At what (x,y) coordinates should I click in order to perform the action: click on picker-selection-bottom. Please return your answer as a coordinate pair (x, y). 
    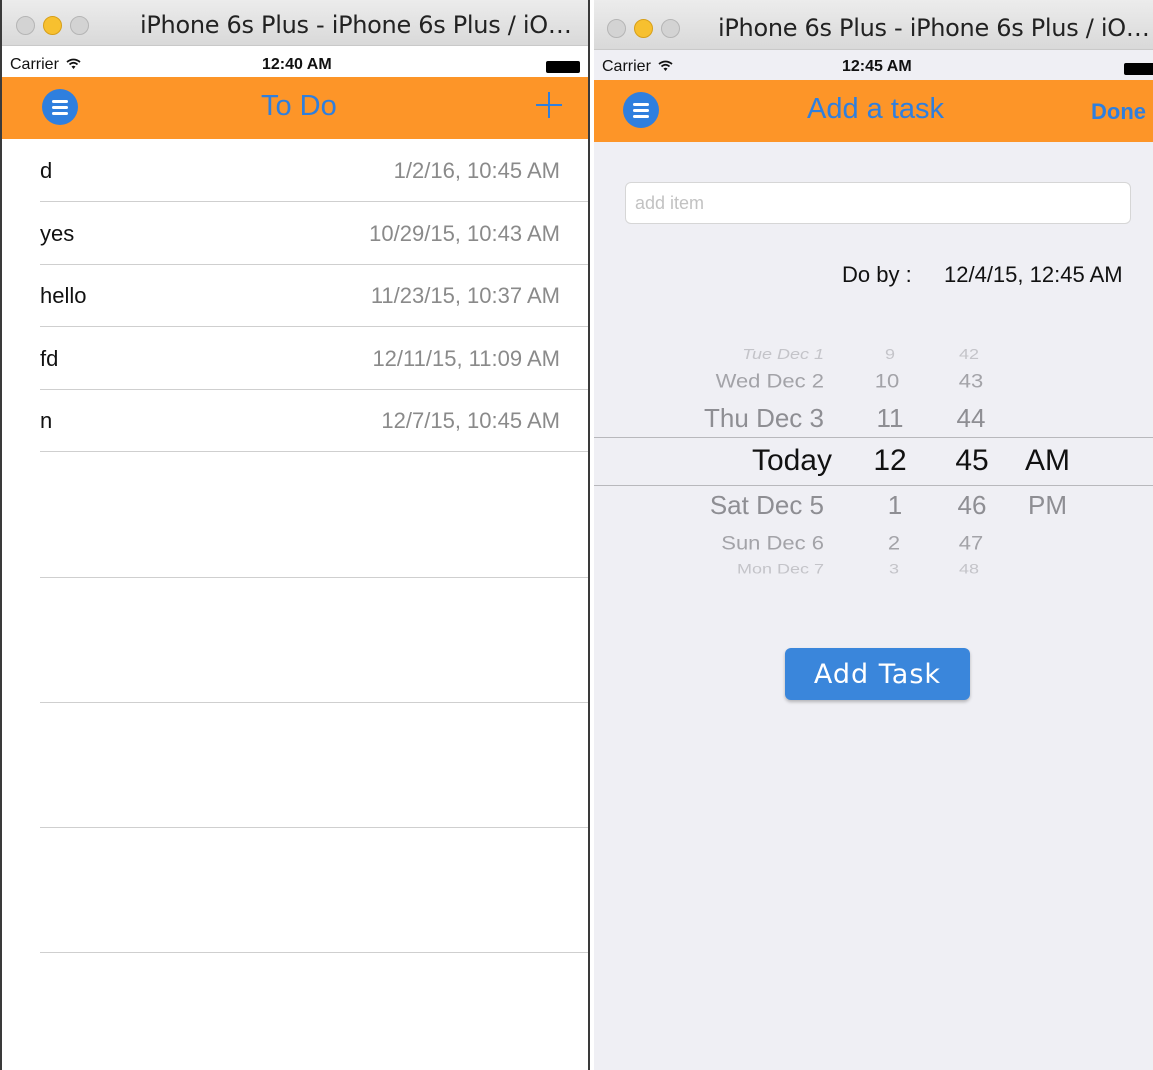
    Looking at the image, I should click on (873, 485).